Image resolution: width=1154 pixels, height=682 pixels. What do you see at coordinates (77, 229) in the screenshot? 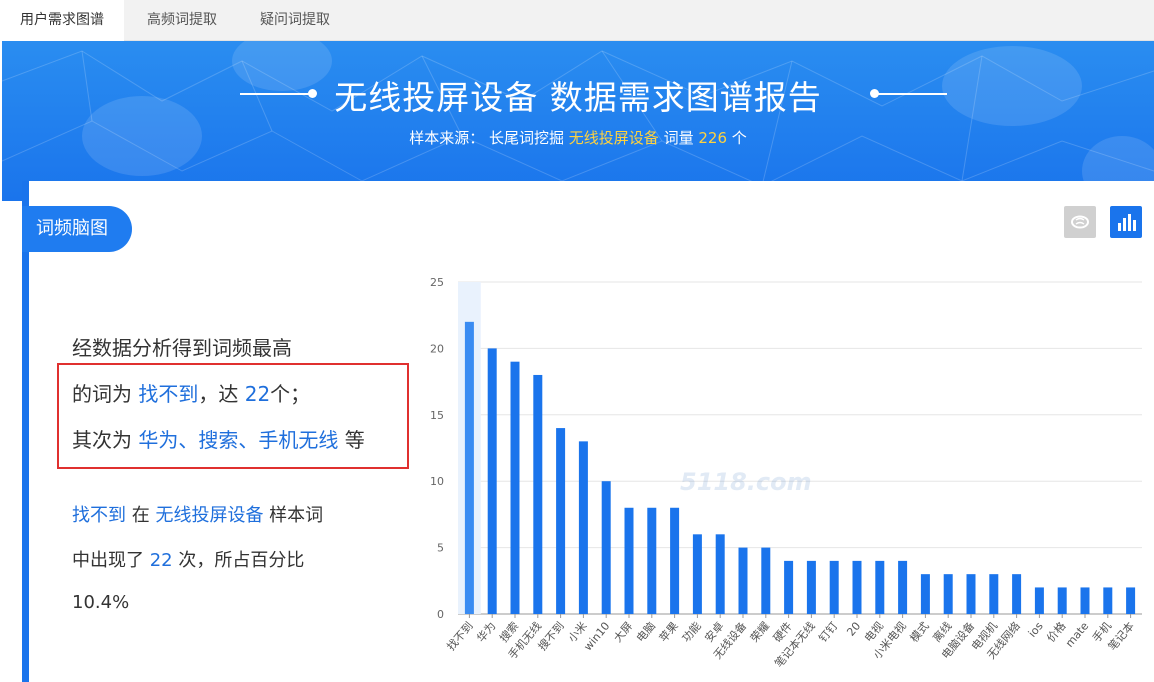
I see `section-label: 词频脑图` at bounding box center [77, 229].